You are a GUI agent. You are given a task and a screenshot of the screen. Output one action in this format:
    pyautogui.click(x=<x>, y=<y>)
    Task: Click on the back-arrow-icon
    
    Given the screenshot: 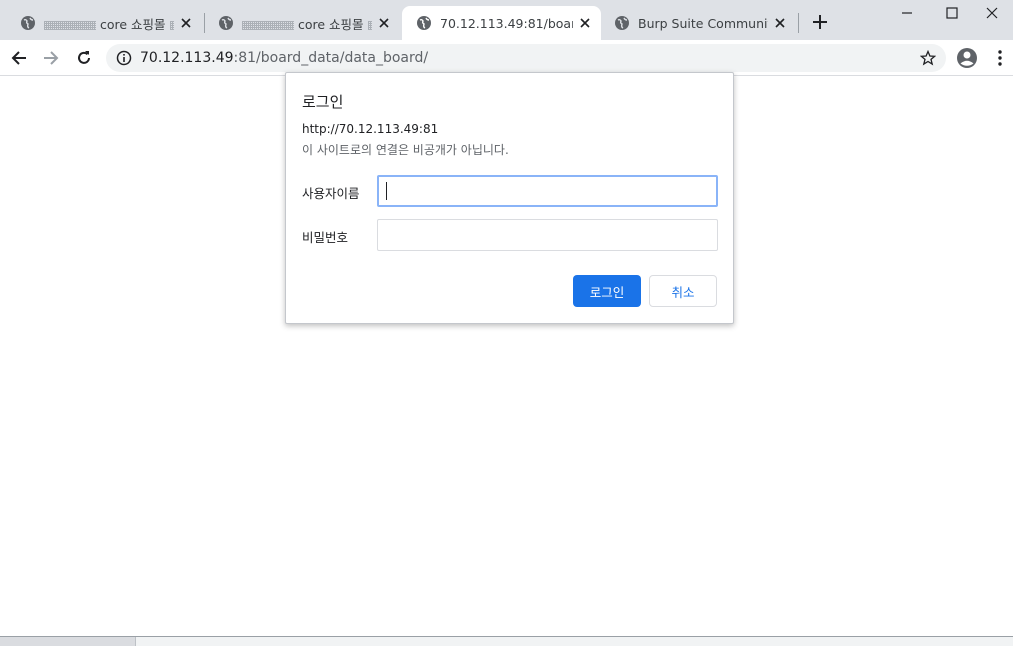 What is the action you would take?
    pyautogui.click(x=18, y=58)
    